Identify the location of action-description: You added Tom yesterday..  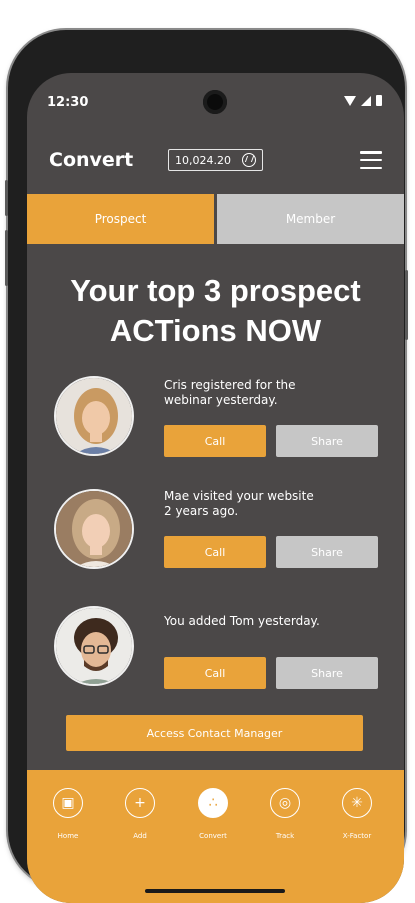
(264, 621).